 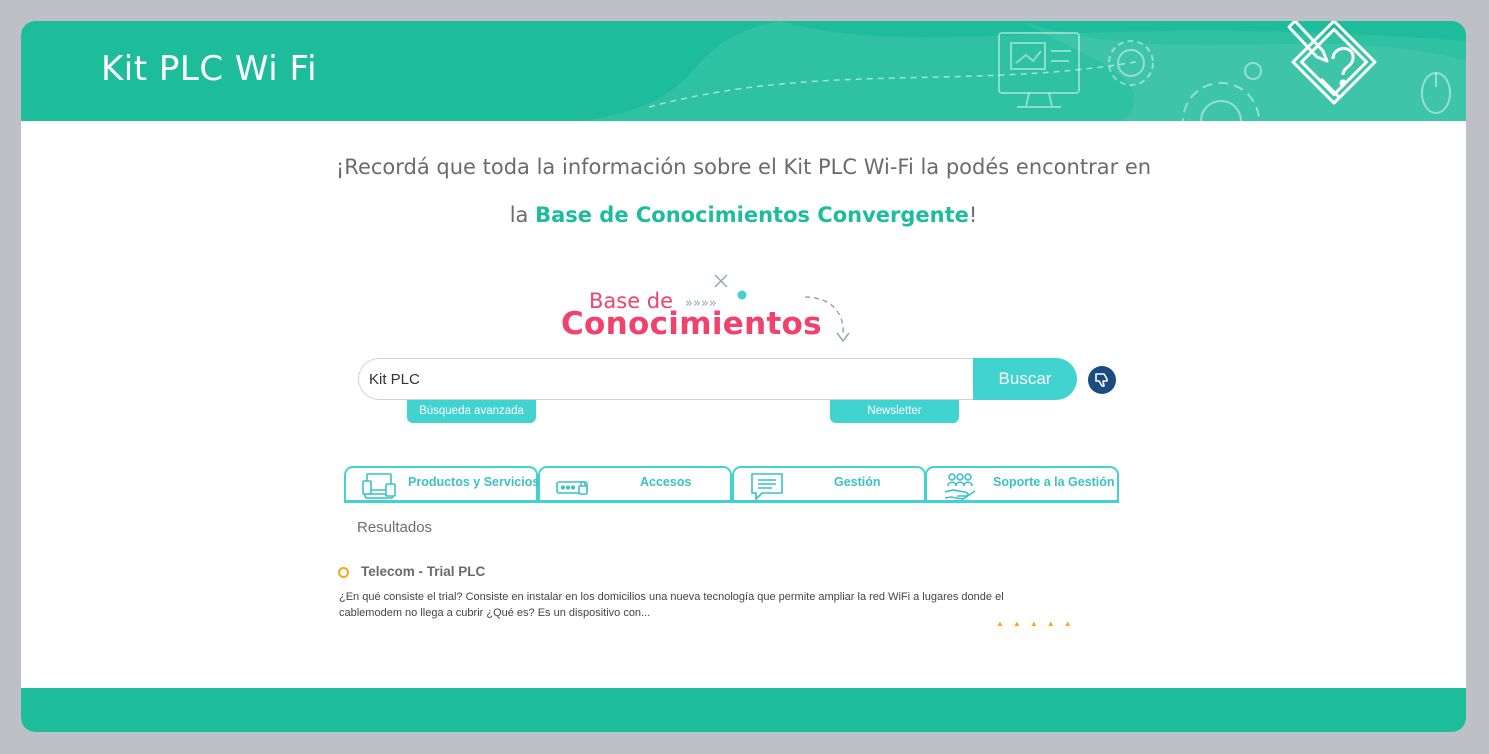 What do you see at coordinates (1025, 379) in the screenshot?
I see `search-button: Buscar` at bounding box center [1025, 379].